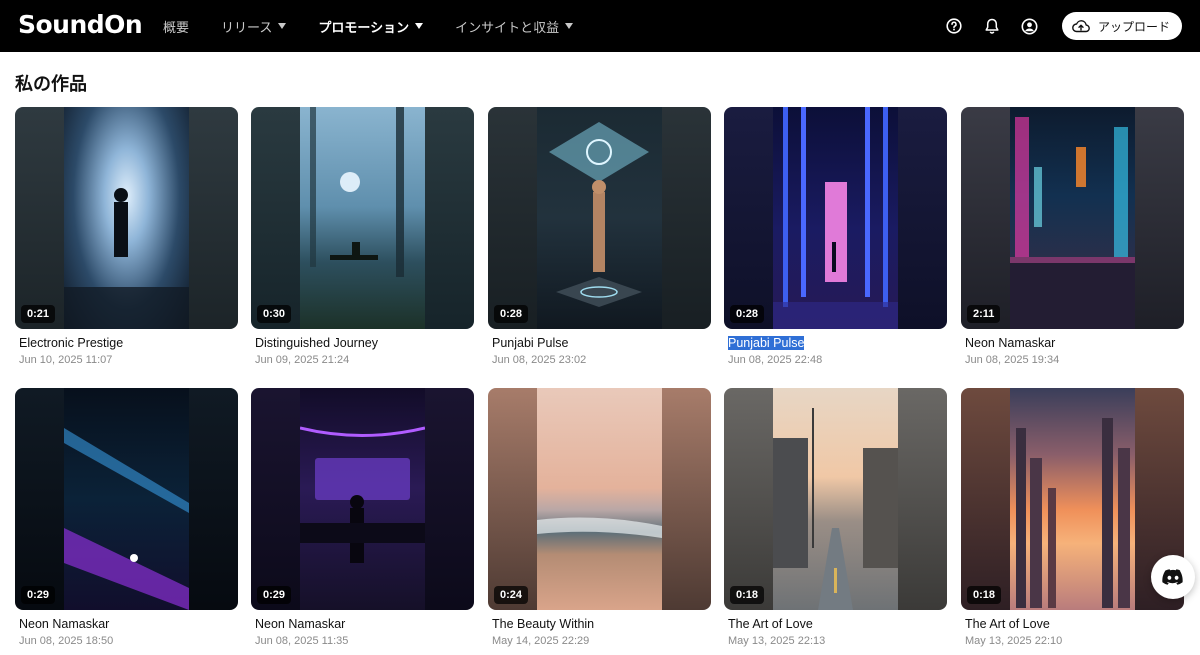 This screenshot has height=655, width=1200. I want to click on bell-icon, so click(992, 26).